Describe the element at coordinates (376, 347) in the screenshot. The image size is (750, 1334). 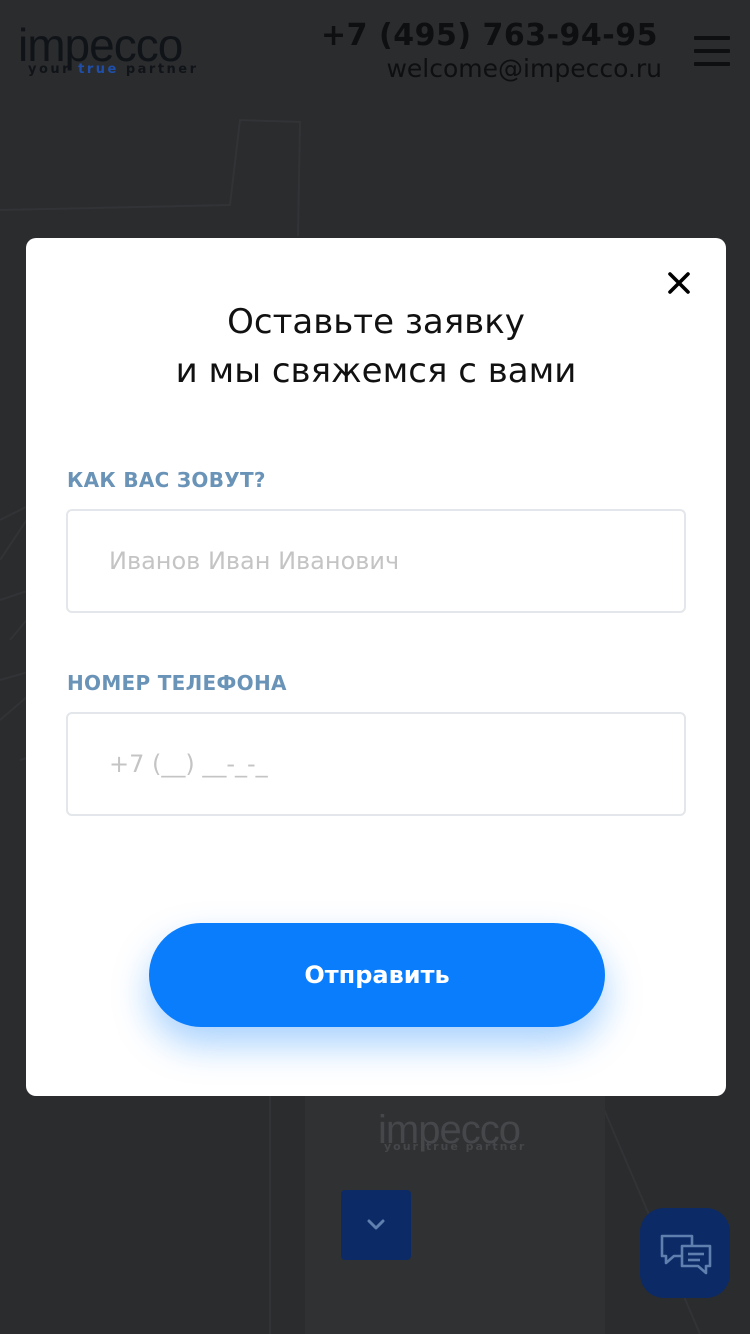
I see `modal-title: Оставьте заявку и мы свяжемся с вами` at that location.